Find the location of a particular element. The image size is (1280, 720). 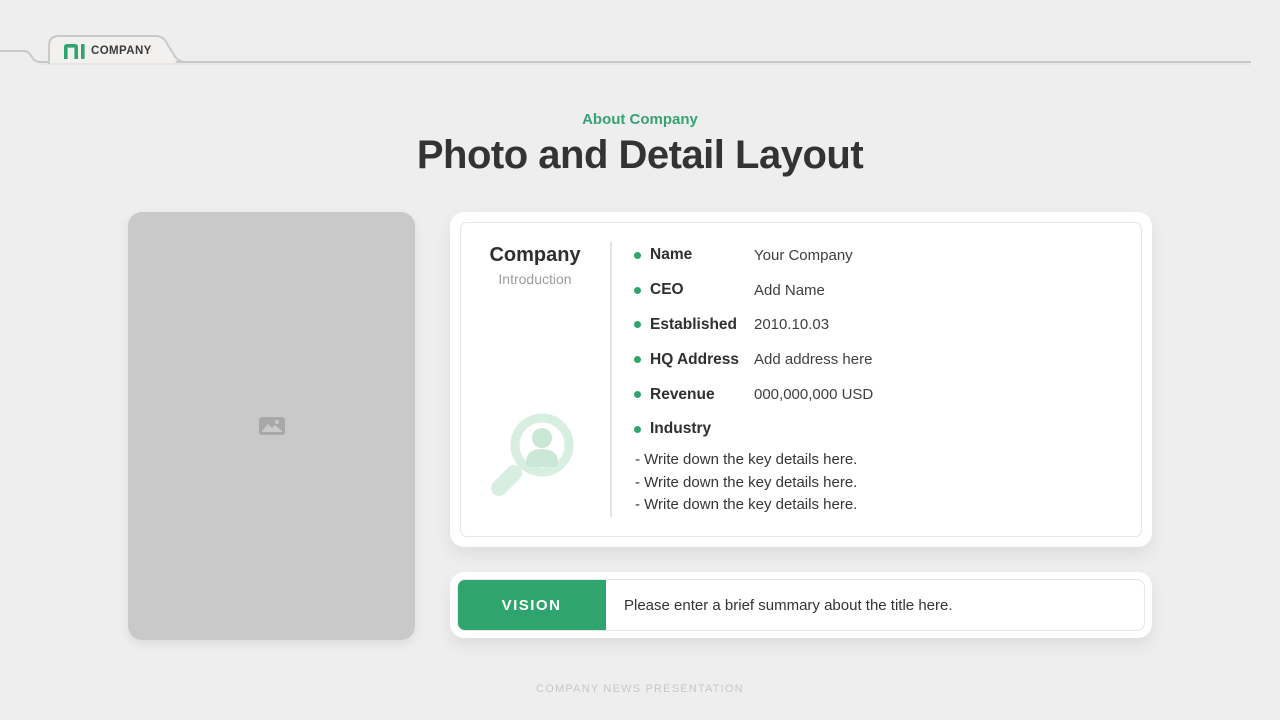

field-row-revenue: Revenue 000,000,000 USD is located at coordinates (874, 394).